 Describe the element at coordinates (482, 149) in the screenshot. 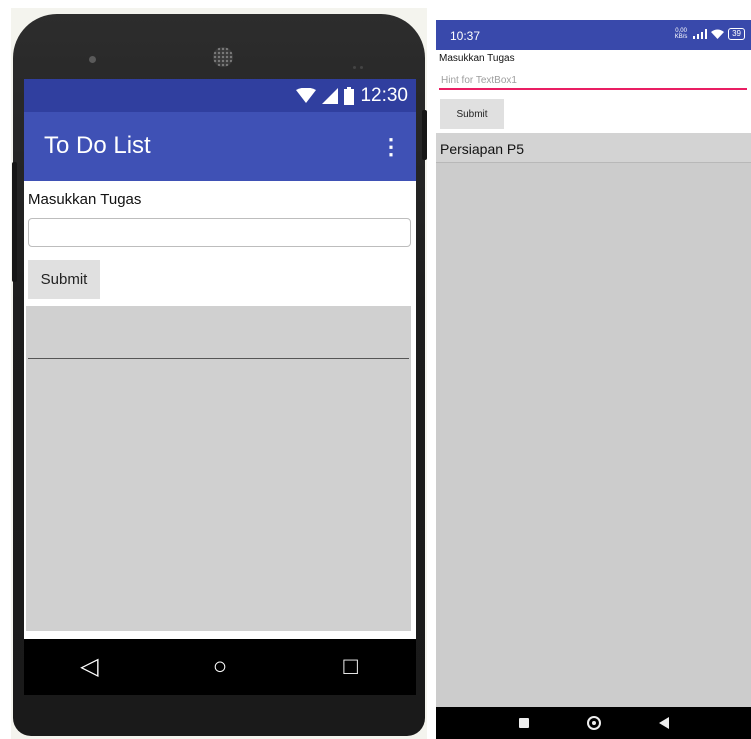

I see `list-item-text: Persiapan P5` at that location.